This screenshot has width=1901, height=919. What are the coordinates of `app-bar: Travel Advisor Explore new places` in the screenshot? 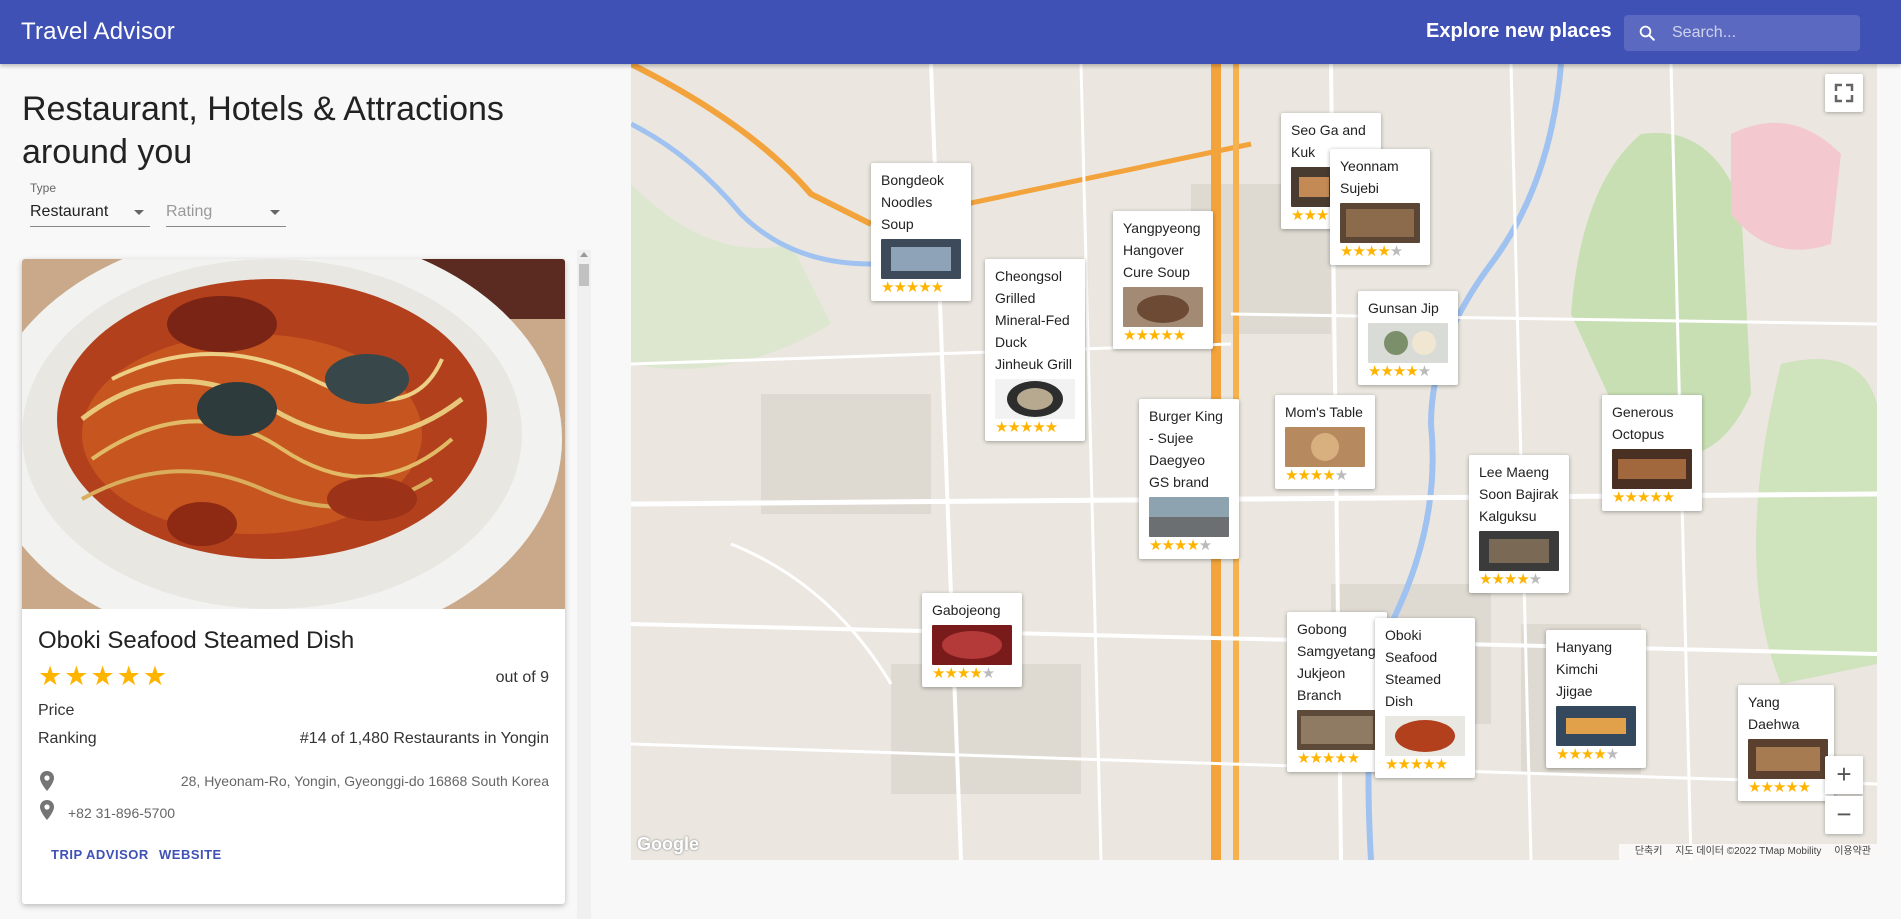 It's located at (950, 32).